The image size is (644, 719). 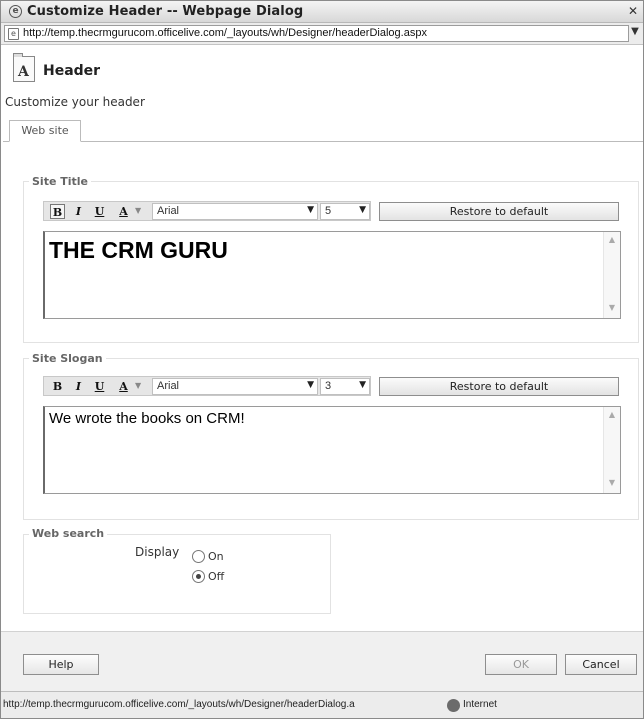 What do you see at coordinates (13, 34) in the screenshot?
I see `page-icon: e` at bounding box center [13, 34].